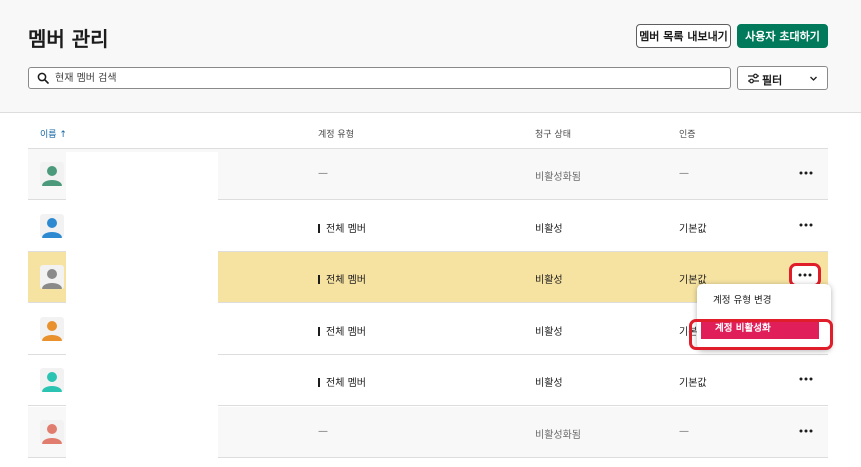 The image size is (861, 467). I want to click on menu-item-change-account-type: 계정 유형 변경, so click(764, 301).